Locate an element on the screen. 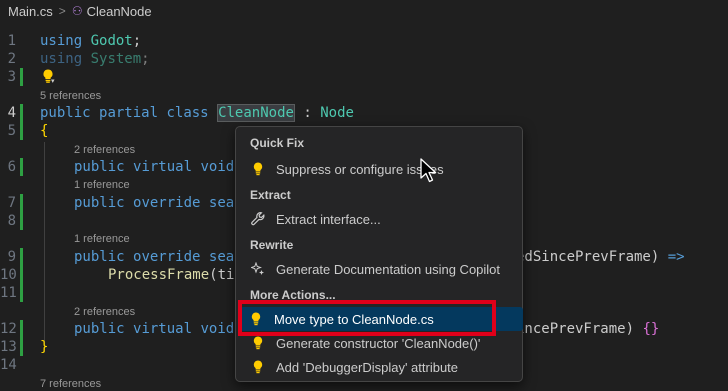 This screenshot has width=728, height=391. sparkle-icon is located at coordinates (258, 269).